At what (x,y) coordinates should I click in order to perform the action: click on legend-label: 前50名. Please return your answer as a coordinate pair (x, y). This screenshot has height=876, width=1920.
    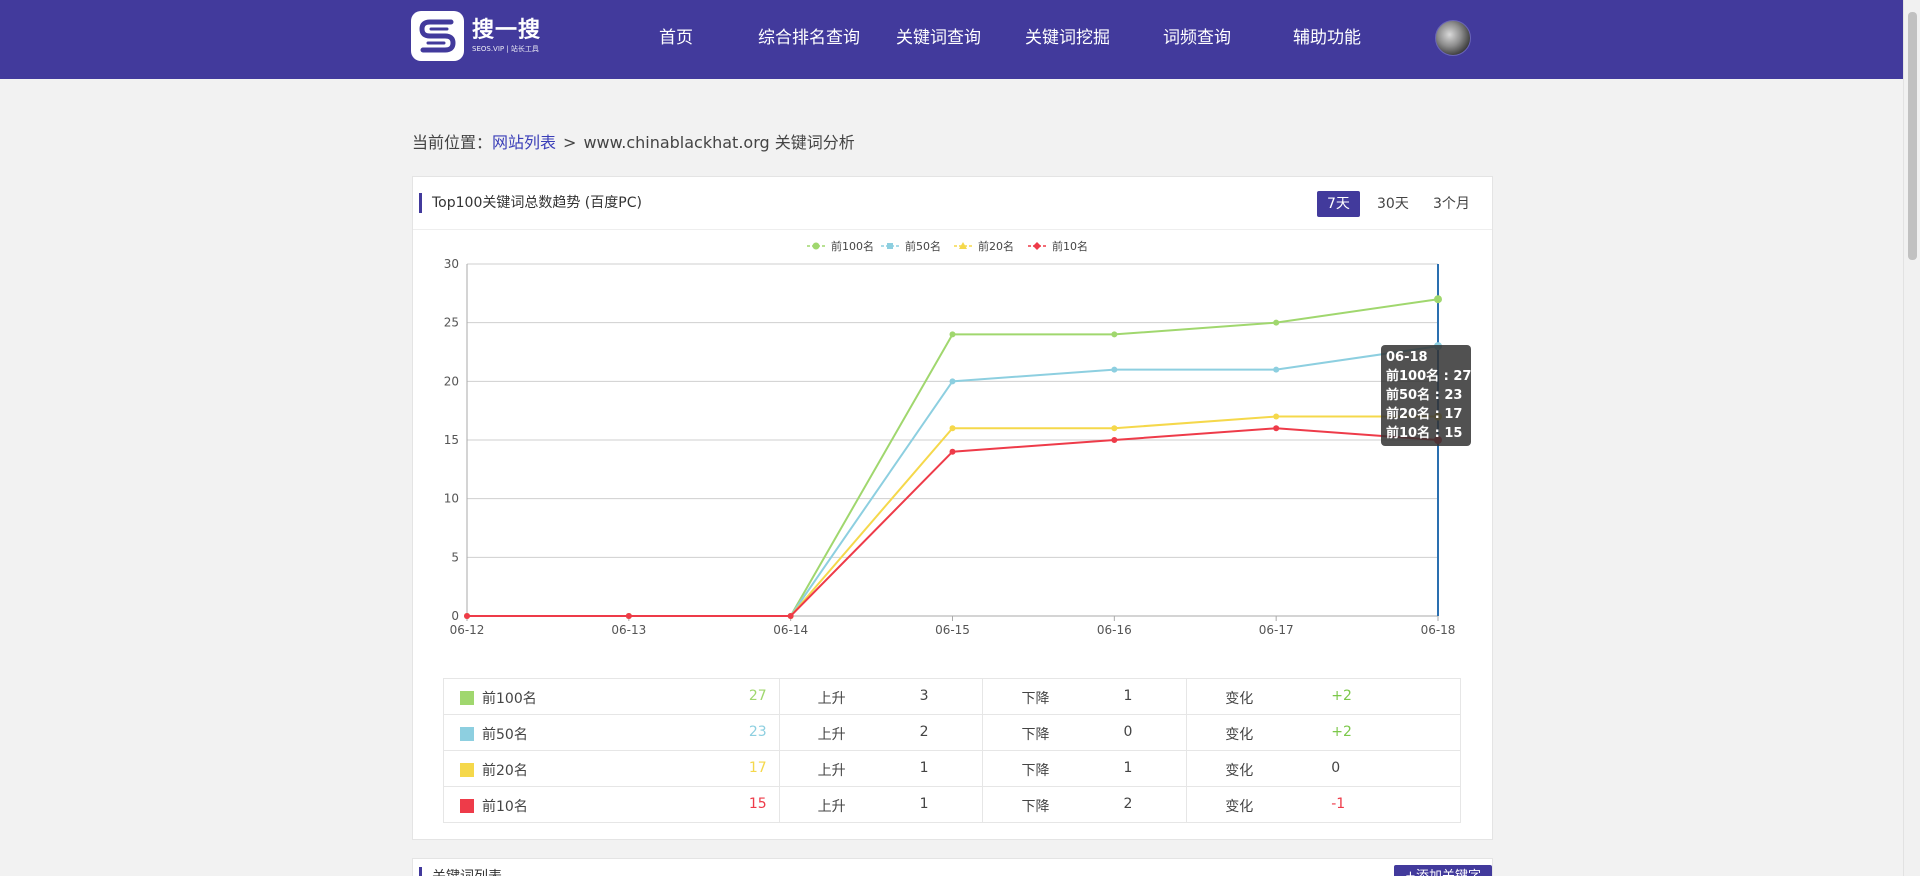
    Looking at the image, I should click on (923, 246).